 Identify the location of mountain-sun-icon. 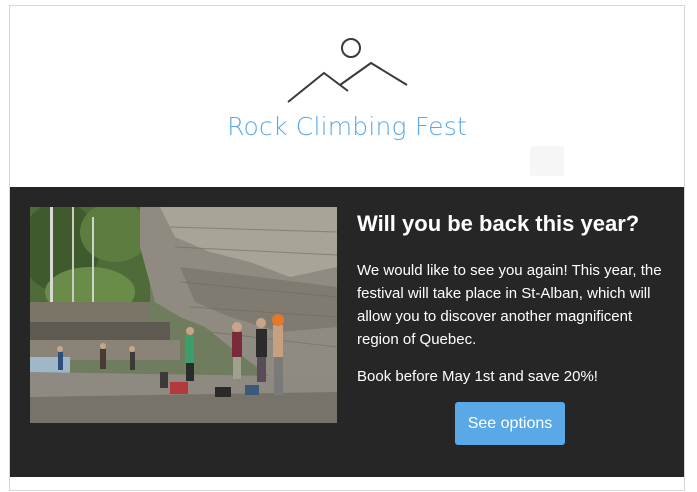
(347, 70).